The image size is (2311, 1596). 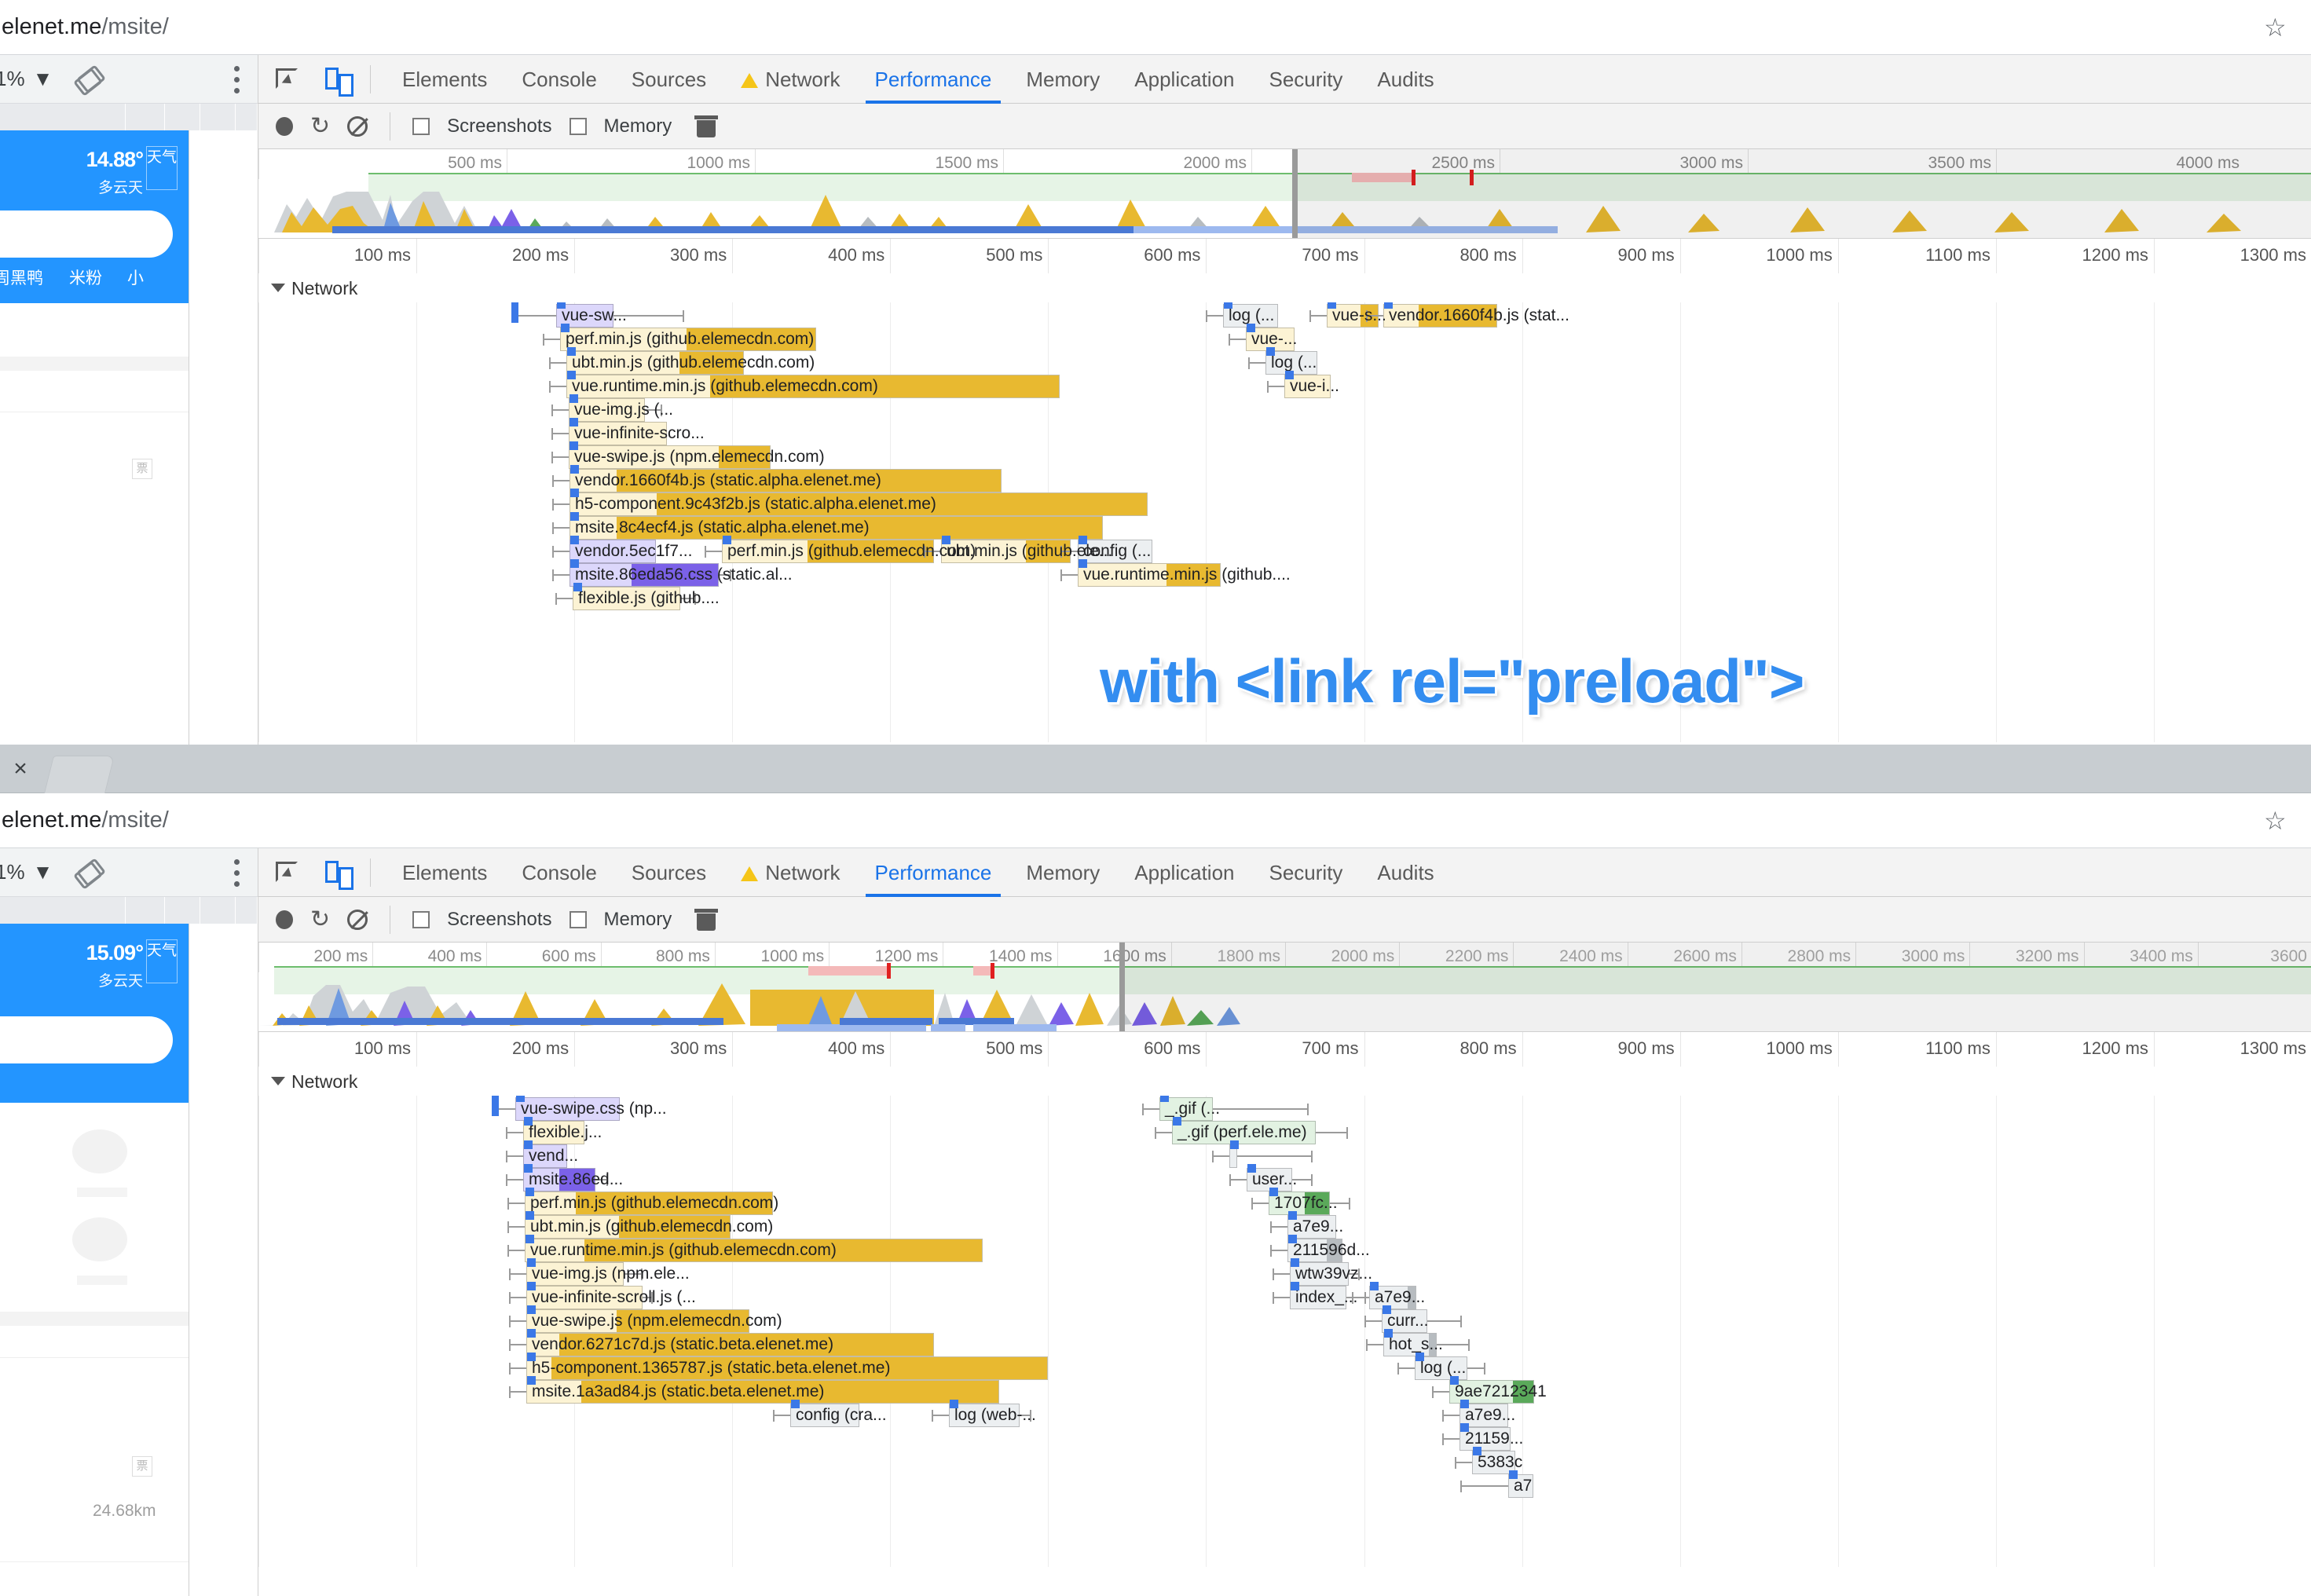 What do you see at coordinates (135, 277) in the screenshot?
I see `suggest-word-2: 小` at bounding box center [135, 277].